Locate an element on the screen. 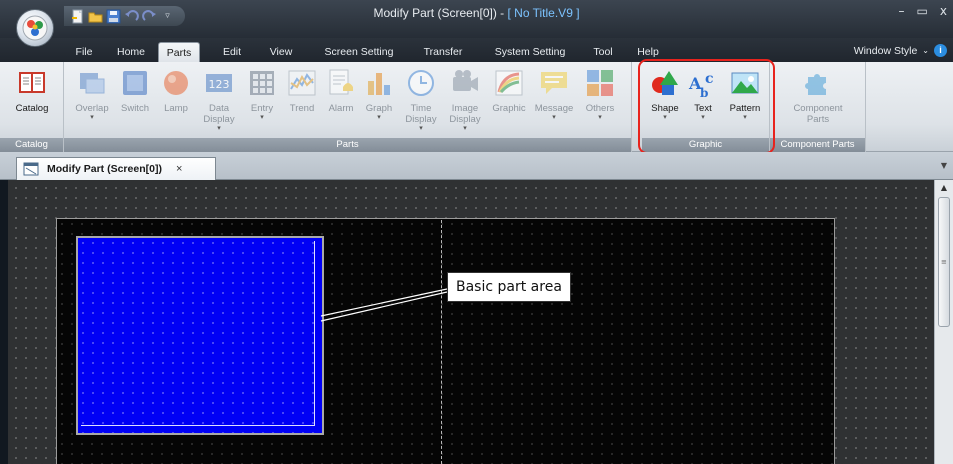 The width and height of the screenshot is (953, 464). application-menu-button is located at coordinates (35, 28).